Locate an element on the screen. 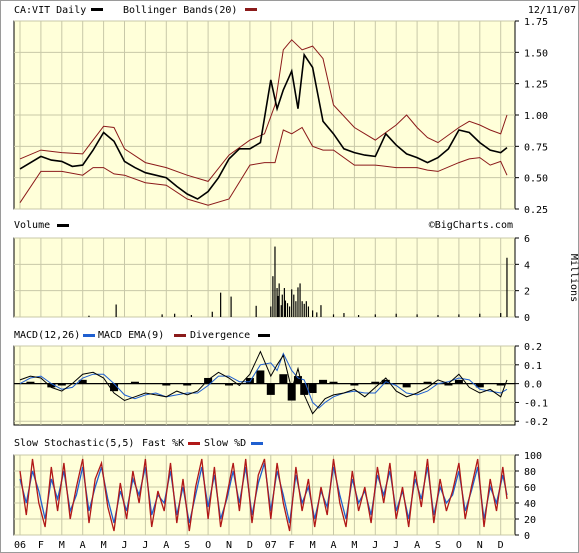 This screenshot has height=553, width=579. price-y-tick-label: 1.50 is located at coordinates (536, 53).